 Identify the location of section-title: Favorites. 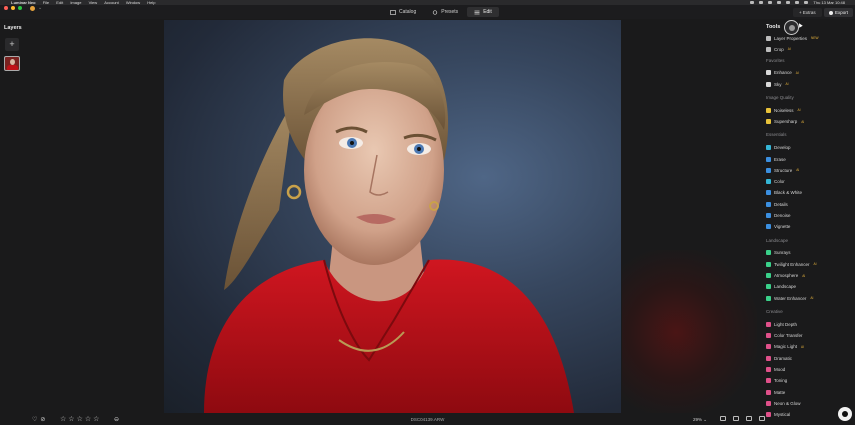
(775, 60).